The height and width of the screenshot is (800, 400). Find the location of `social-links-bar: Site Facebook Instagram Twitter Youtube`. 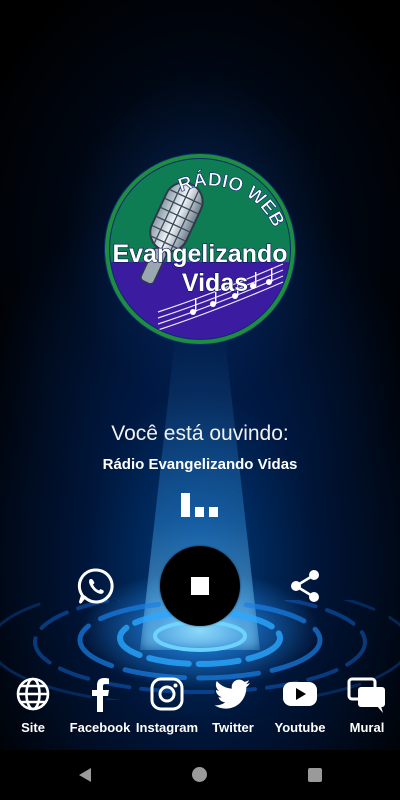

social-links-bar: Site Facebook Instagram Twitter Youtube is located at coordinates (200, 711).